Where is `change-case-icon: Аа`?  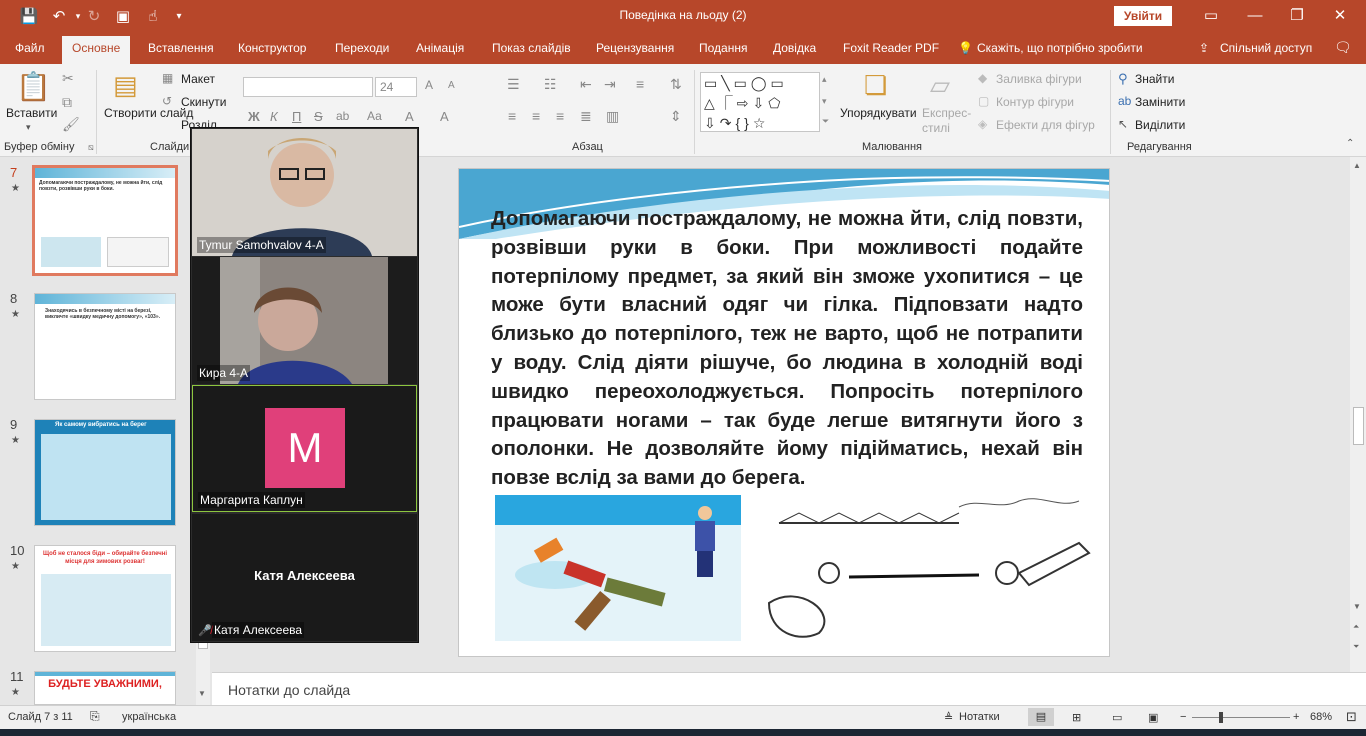
change-case-icon: Аа is located at coordinates (374, 116).